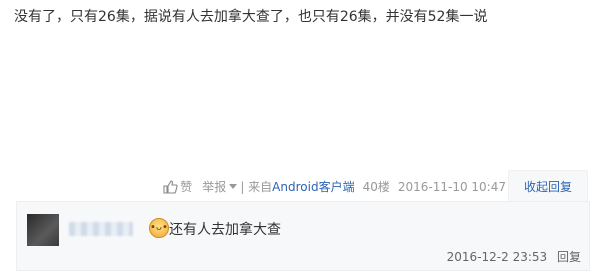  Describe the element at coordinates (186, 186) in the screenshot. I see `like-button: 赞` at that location.